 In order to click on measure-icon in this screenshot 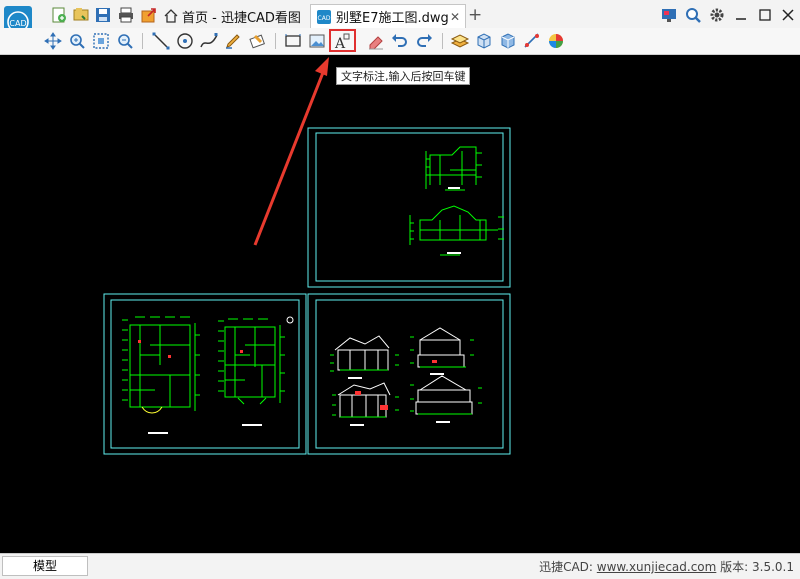, I will do `click(532, 41)`.